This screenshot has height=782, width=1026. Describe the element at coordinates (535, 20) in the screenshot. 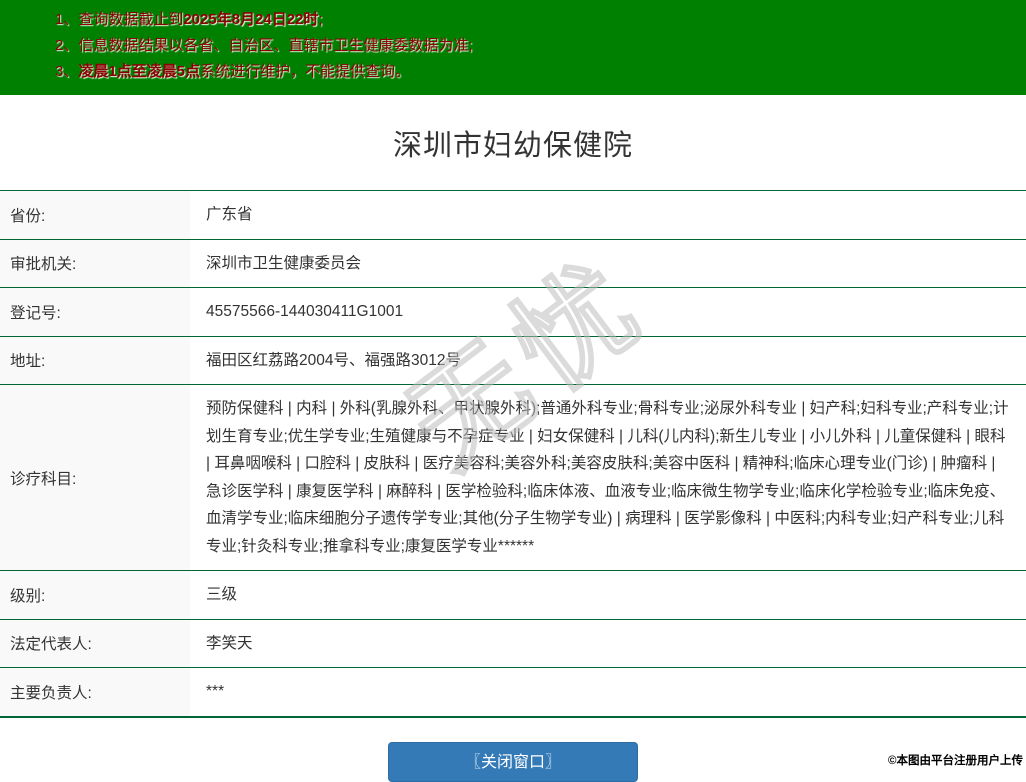

I see `notice-item-1: 1、查询数据截止到2025年8月24日22时;` at that location.